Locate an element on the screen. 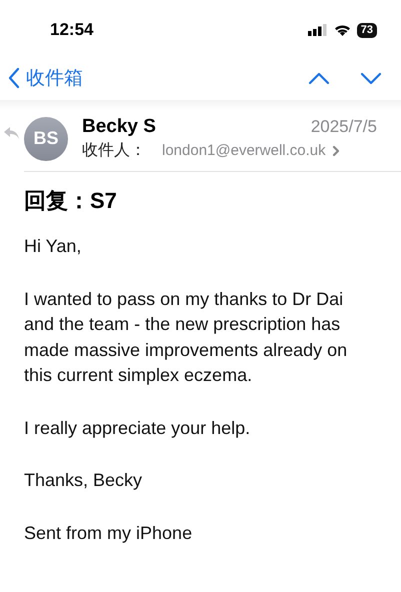 Image resolution: width=401 pixels, height=592 pixels. battery-level: 73 is located at coordinates (366, 30).